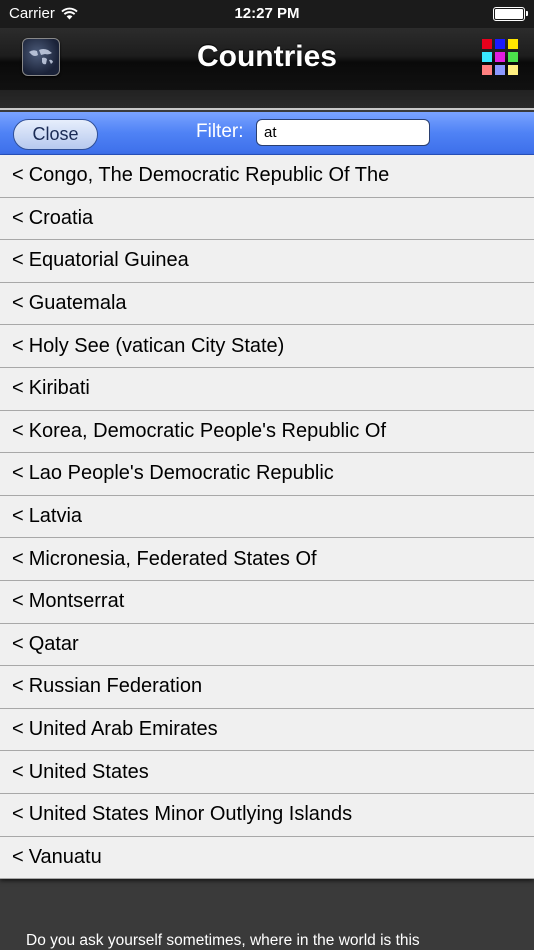 Image resolution: width=534 pixels, height=950 pixels. What do you see at coordinates (123, 729) in the screenshot?
I see `country-name: United Arab Emirates` at bounding box center [123, 729].